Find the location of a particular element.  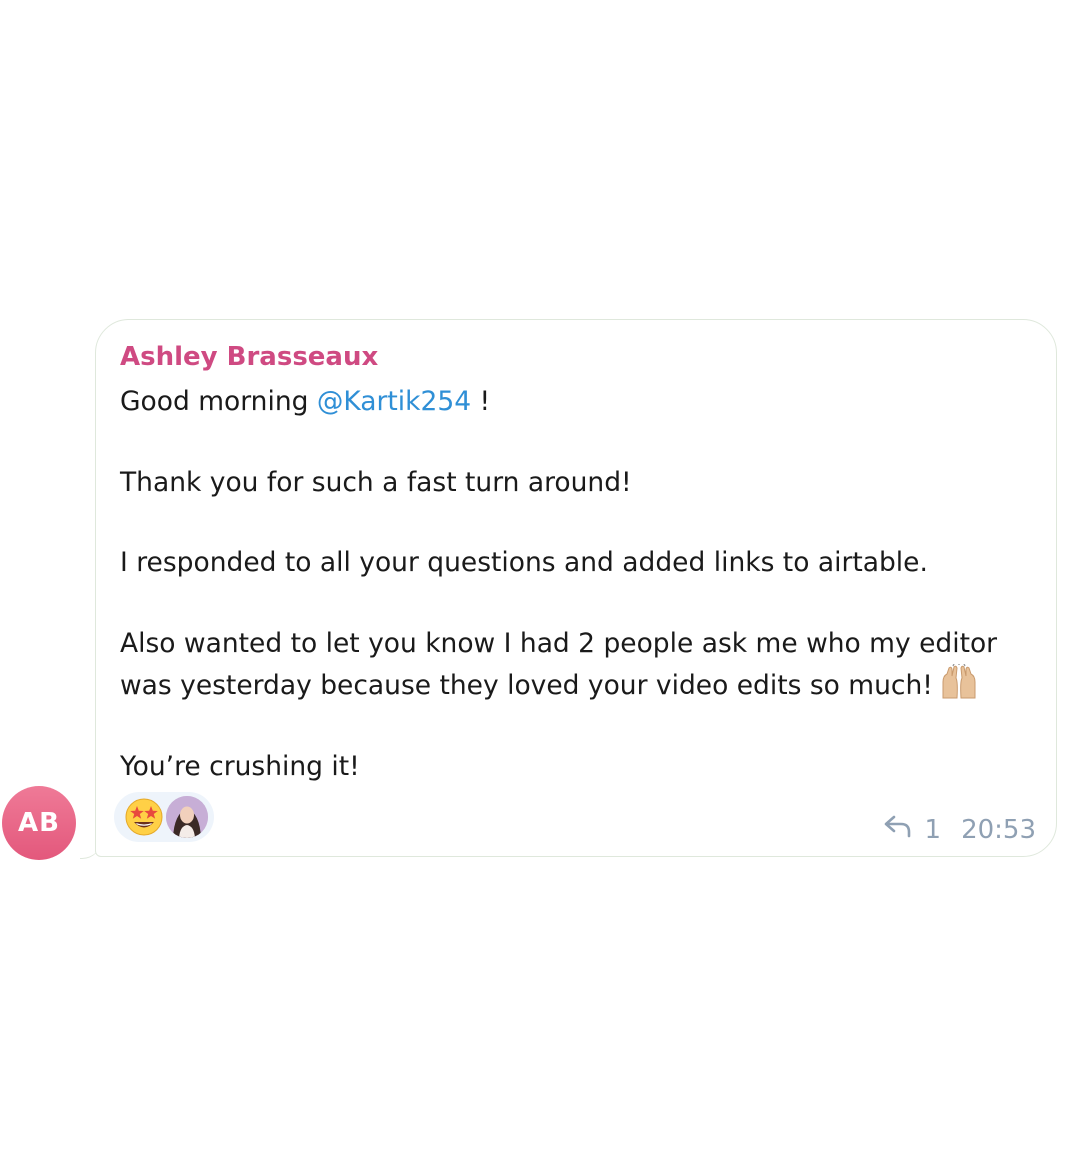

thanks-line: Thank you for such a fast turn around! is located at coordinates (376, 482).